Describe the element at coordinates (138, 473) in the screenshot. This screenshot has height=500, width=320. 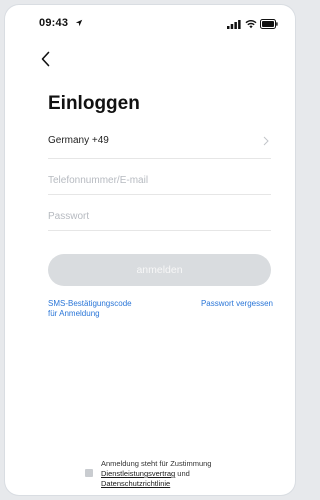
I see `service-agreement-link: Dienstleistungsvertrag` at that location.